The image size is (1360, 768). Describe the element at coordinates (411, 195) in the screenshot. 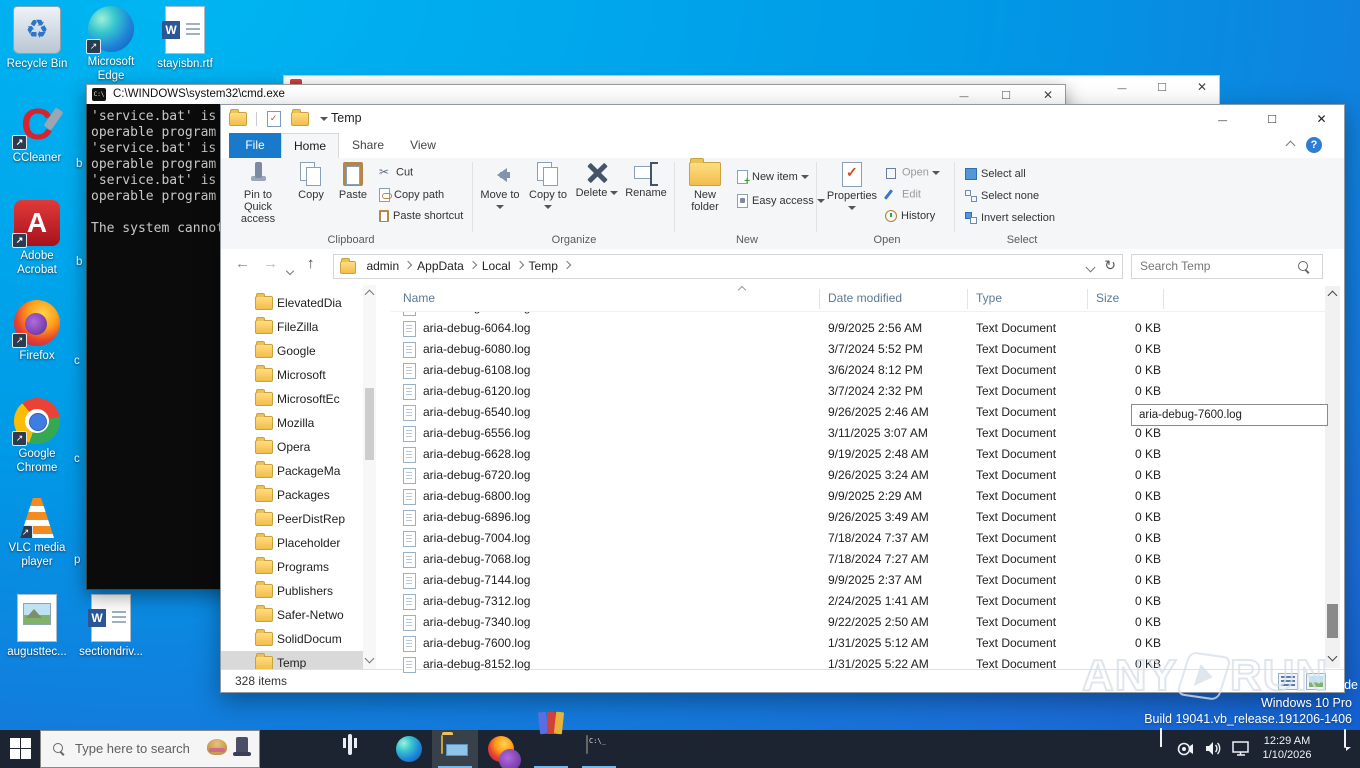

I see `copy-path-button: Copy path` at that location.